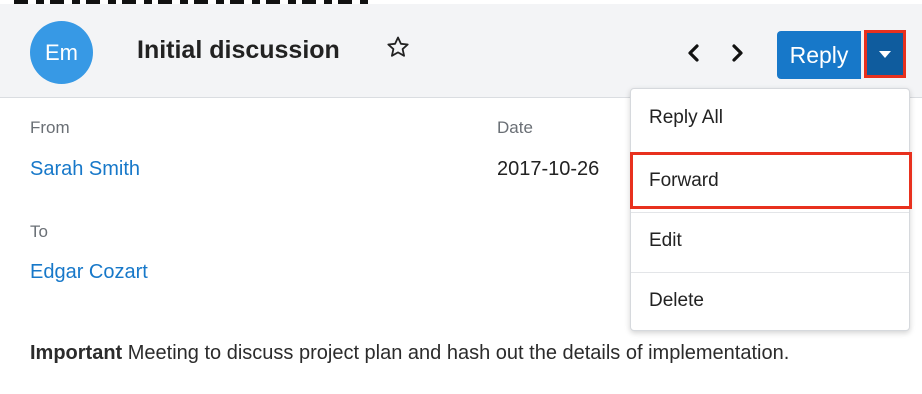  I want to click on date-label: Date, so click(515, 127).